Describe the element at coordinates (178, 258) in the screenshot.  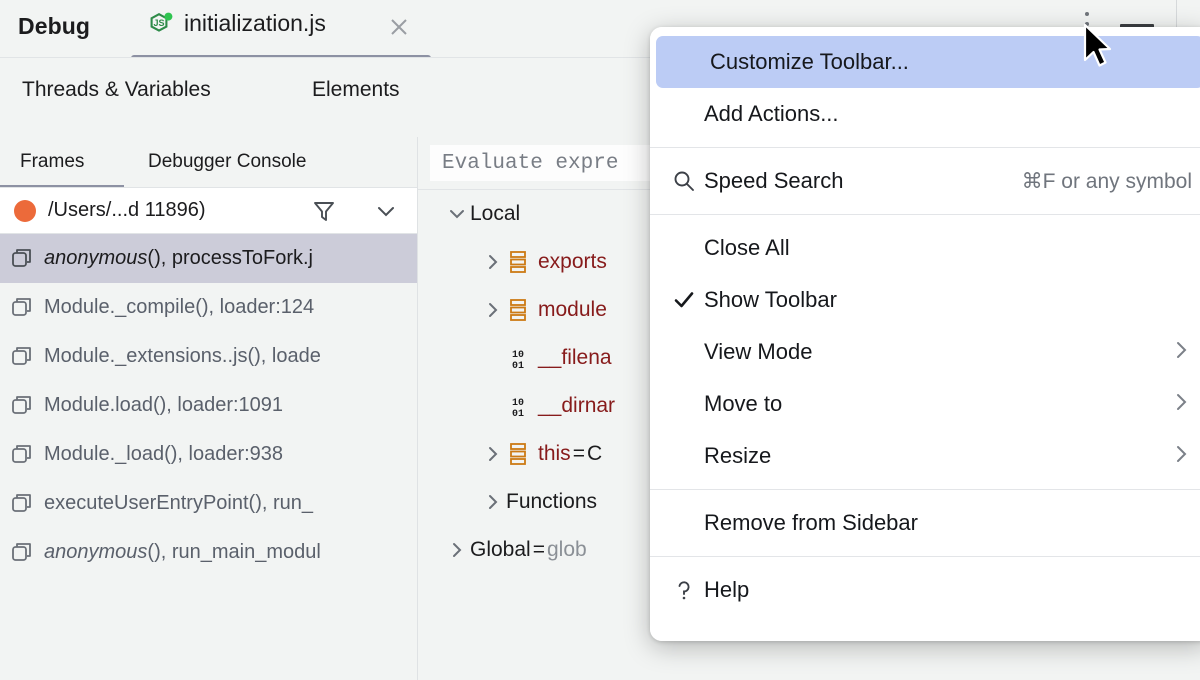
I see `frame-label: anonymous(), processToFork.j` at that location.